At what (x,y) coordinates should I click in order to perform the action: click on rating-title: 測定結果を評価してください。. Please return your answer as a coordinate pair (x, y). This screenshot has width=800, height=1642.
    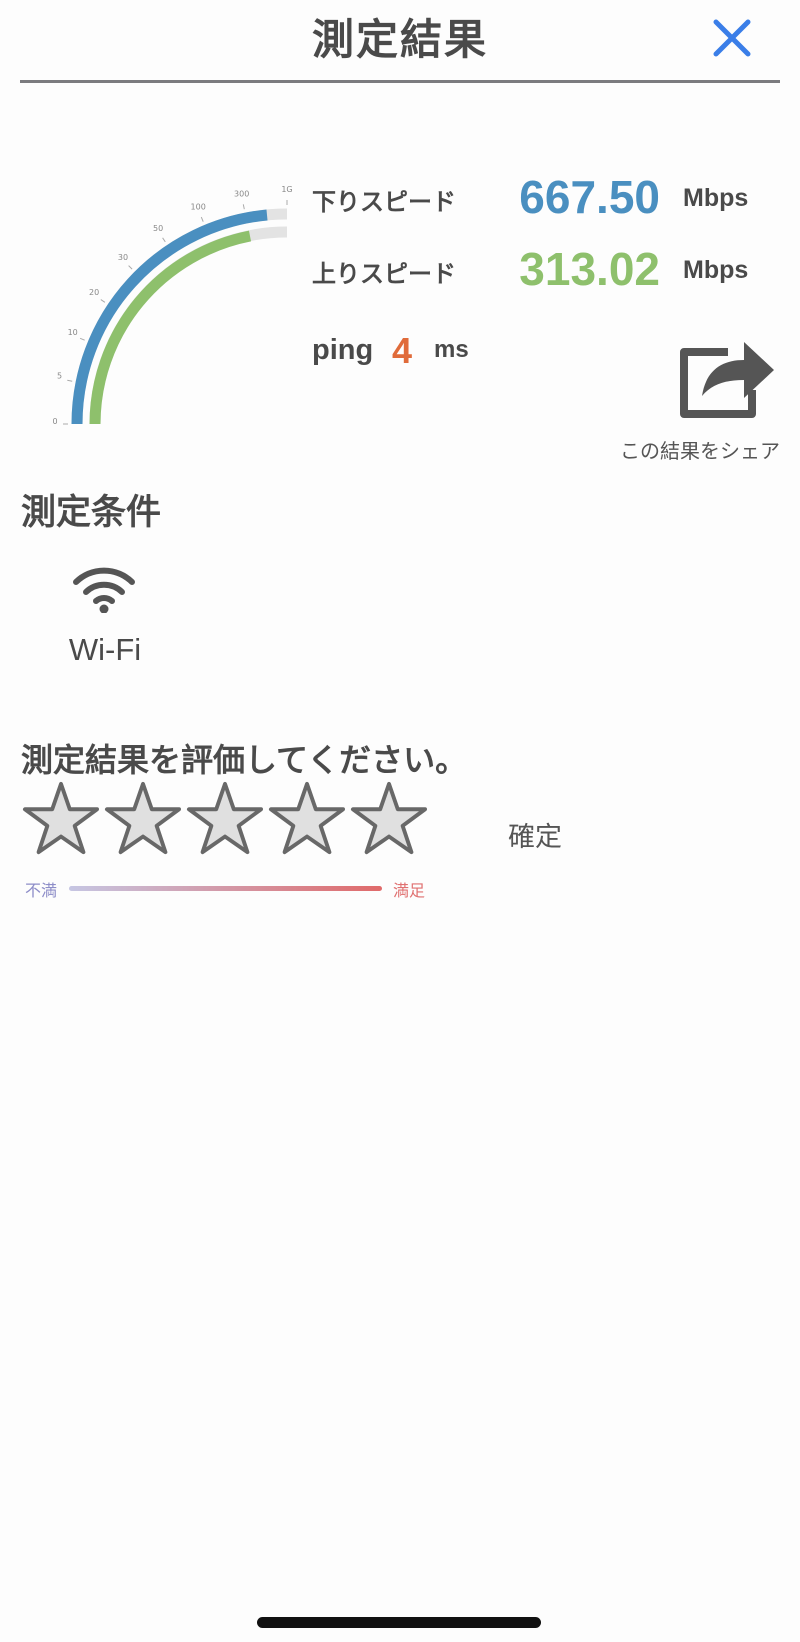
    Looking at the image, I should click on (244, 760).